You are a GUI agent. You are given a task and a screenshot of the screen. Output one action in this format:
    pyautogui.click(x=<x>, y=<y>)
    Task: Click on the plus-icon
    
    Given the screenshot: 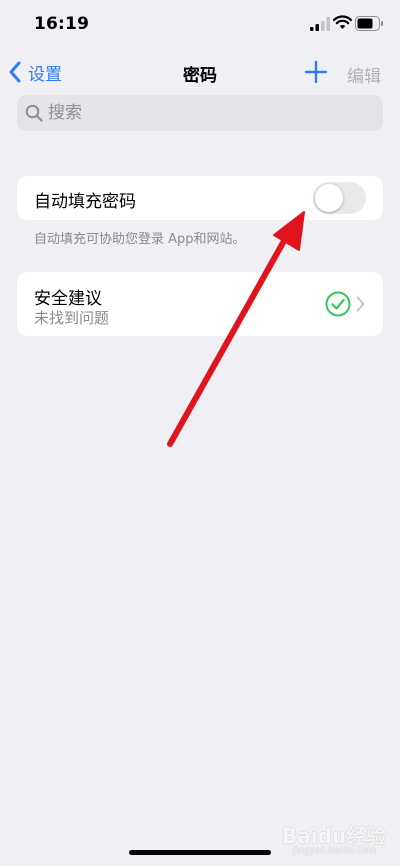 What is the action you would take?
    pyautogui.click(x=316, y=72)
    